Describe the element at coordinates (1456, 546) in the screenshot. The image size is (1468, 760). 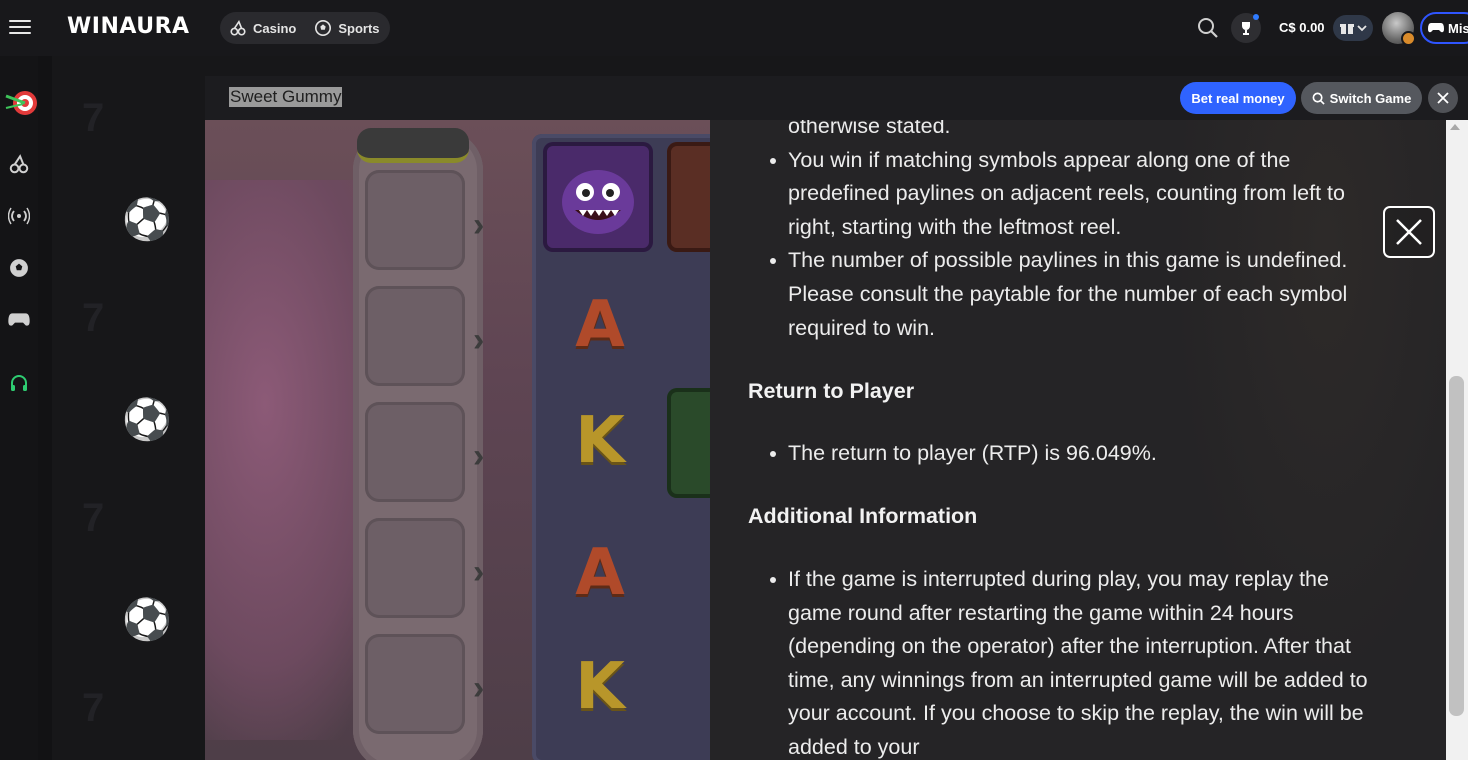
I see `scrollbar-thumb` at that location.